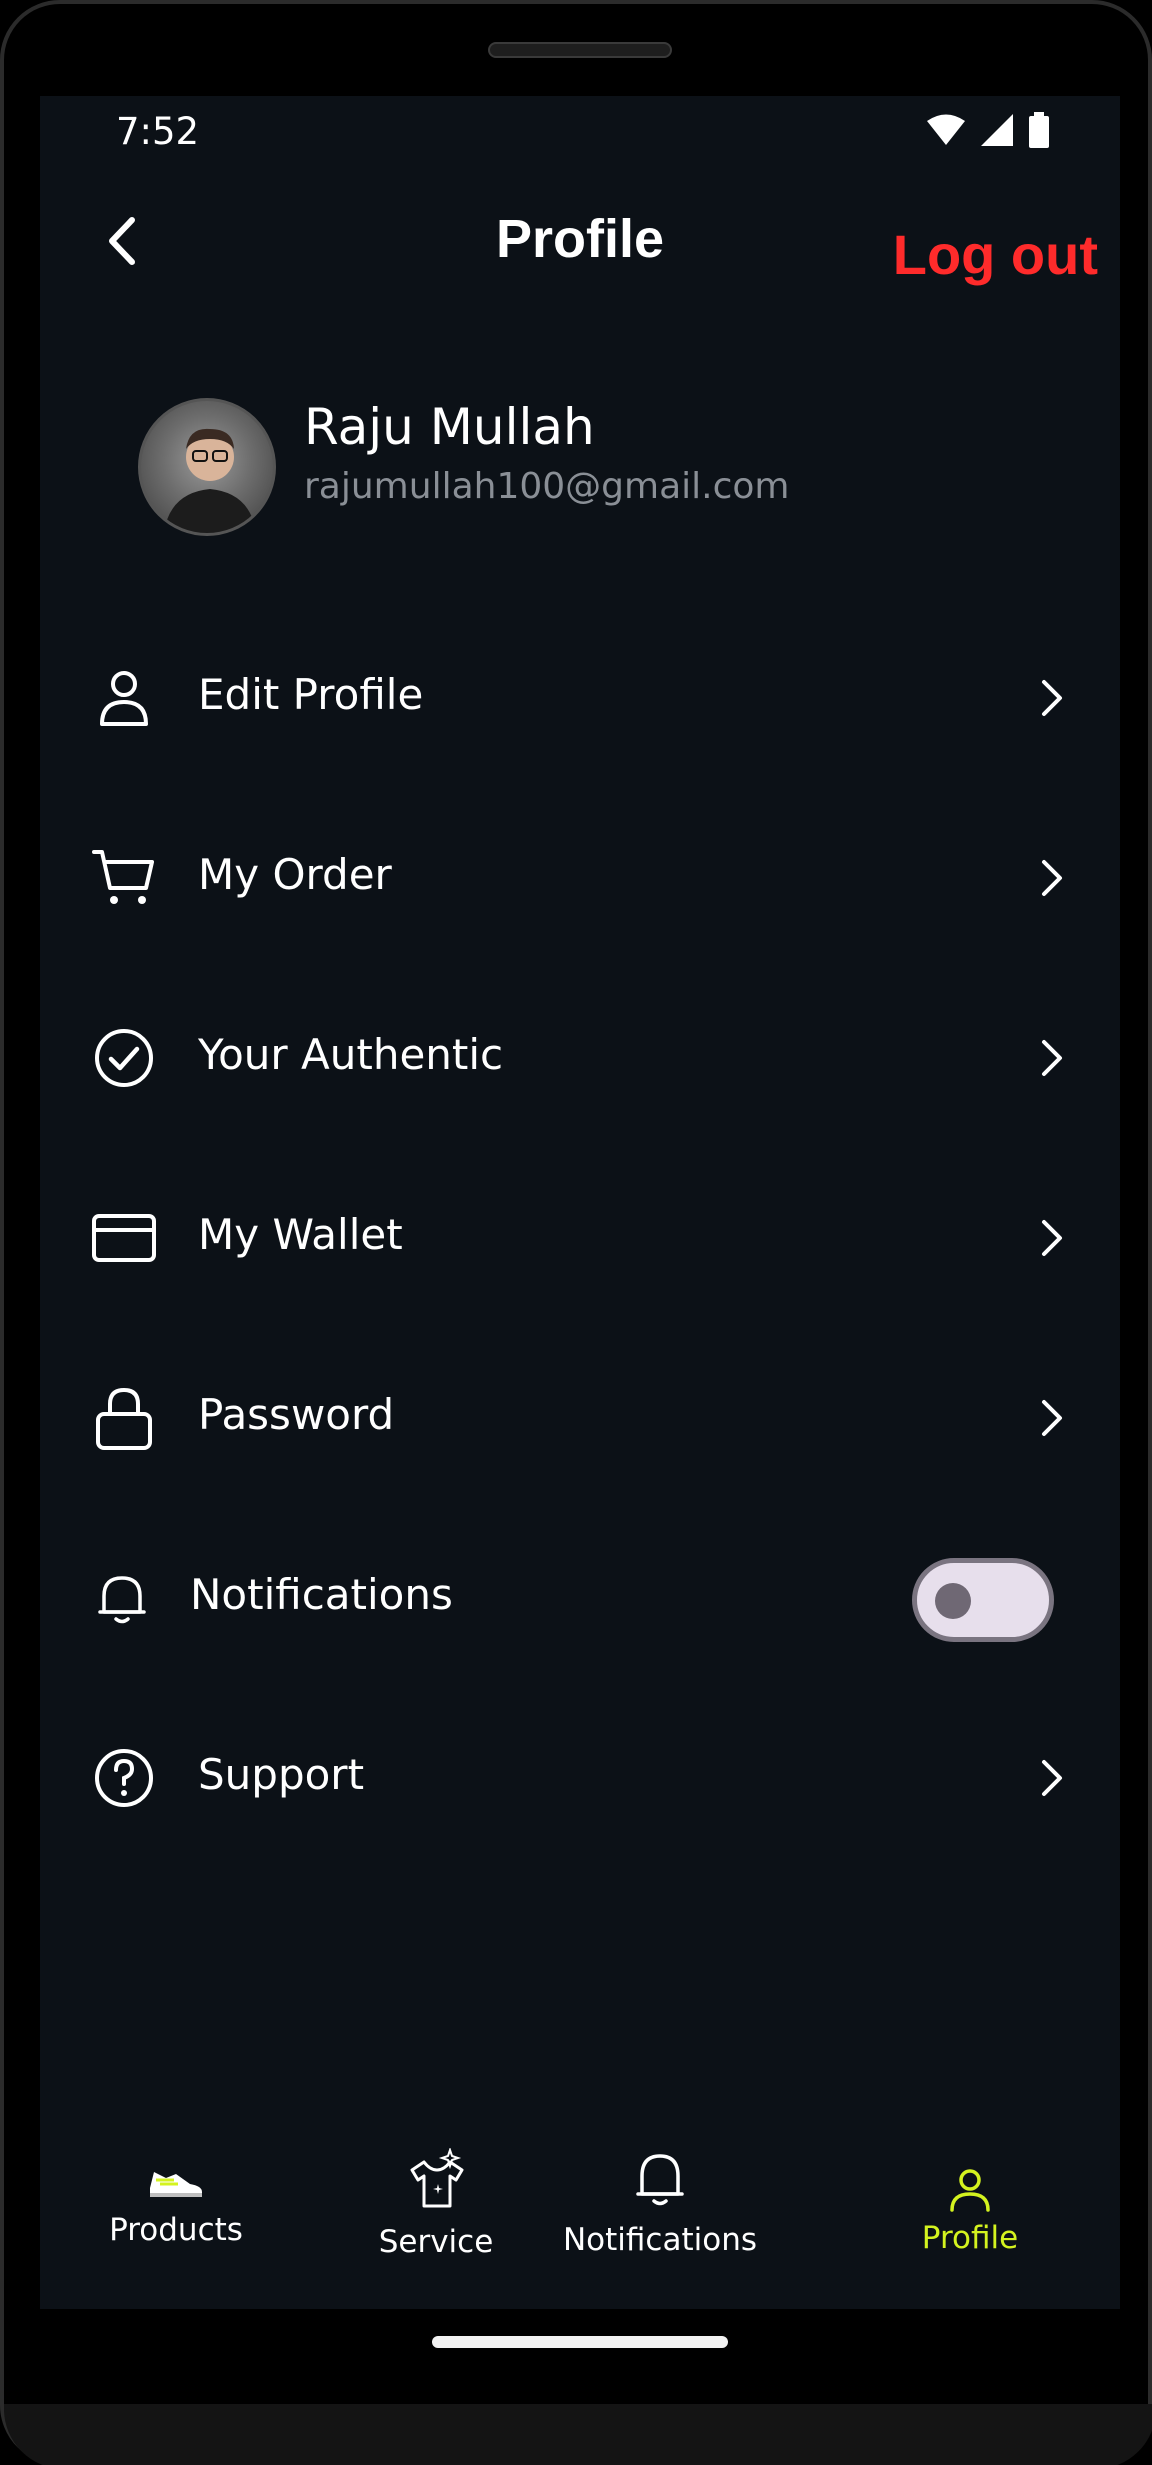  What do you see at coordinates (210, 480) in the screenshot?
I see `avatar-photo` at bounding box center [210, 480].